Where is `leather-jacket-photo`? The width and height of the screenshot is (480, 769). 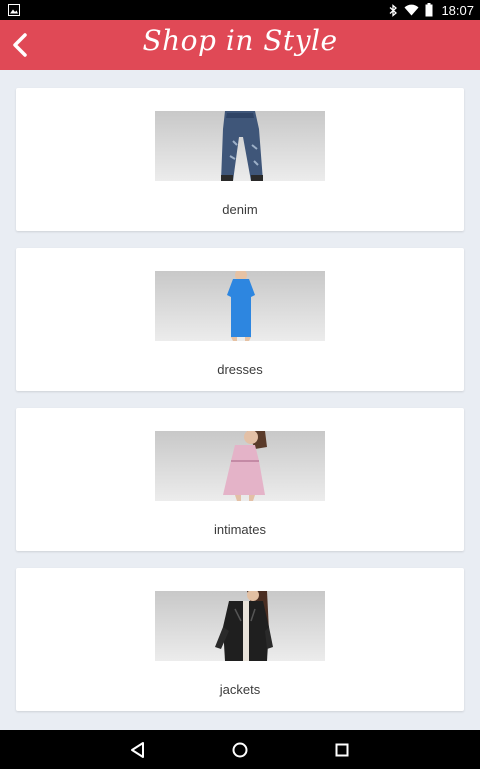
leather-jacket-photo is located at coordinates (244, 626).